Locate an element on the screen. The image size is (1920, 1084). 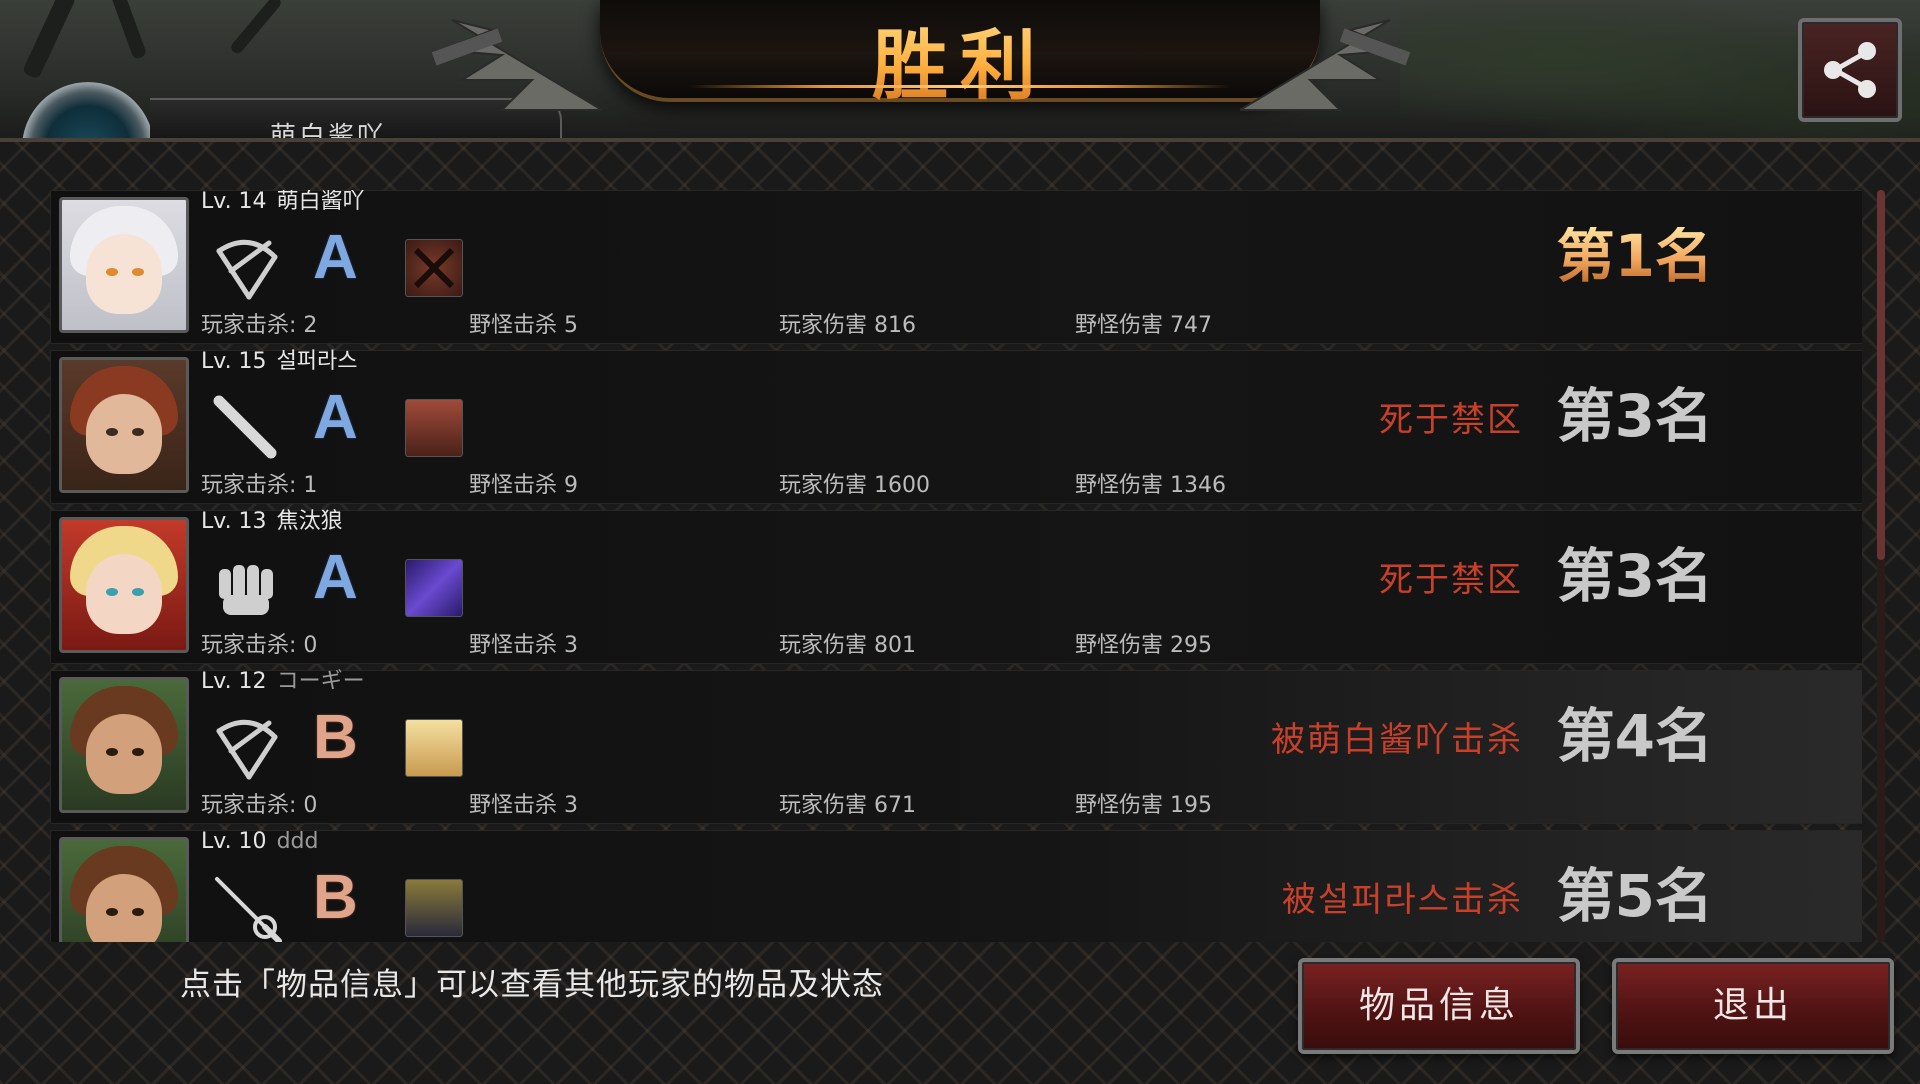
player-level: Lv. 13 is located at coordinates (234, 521).